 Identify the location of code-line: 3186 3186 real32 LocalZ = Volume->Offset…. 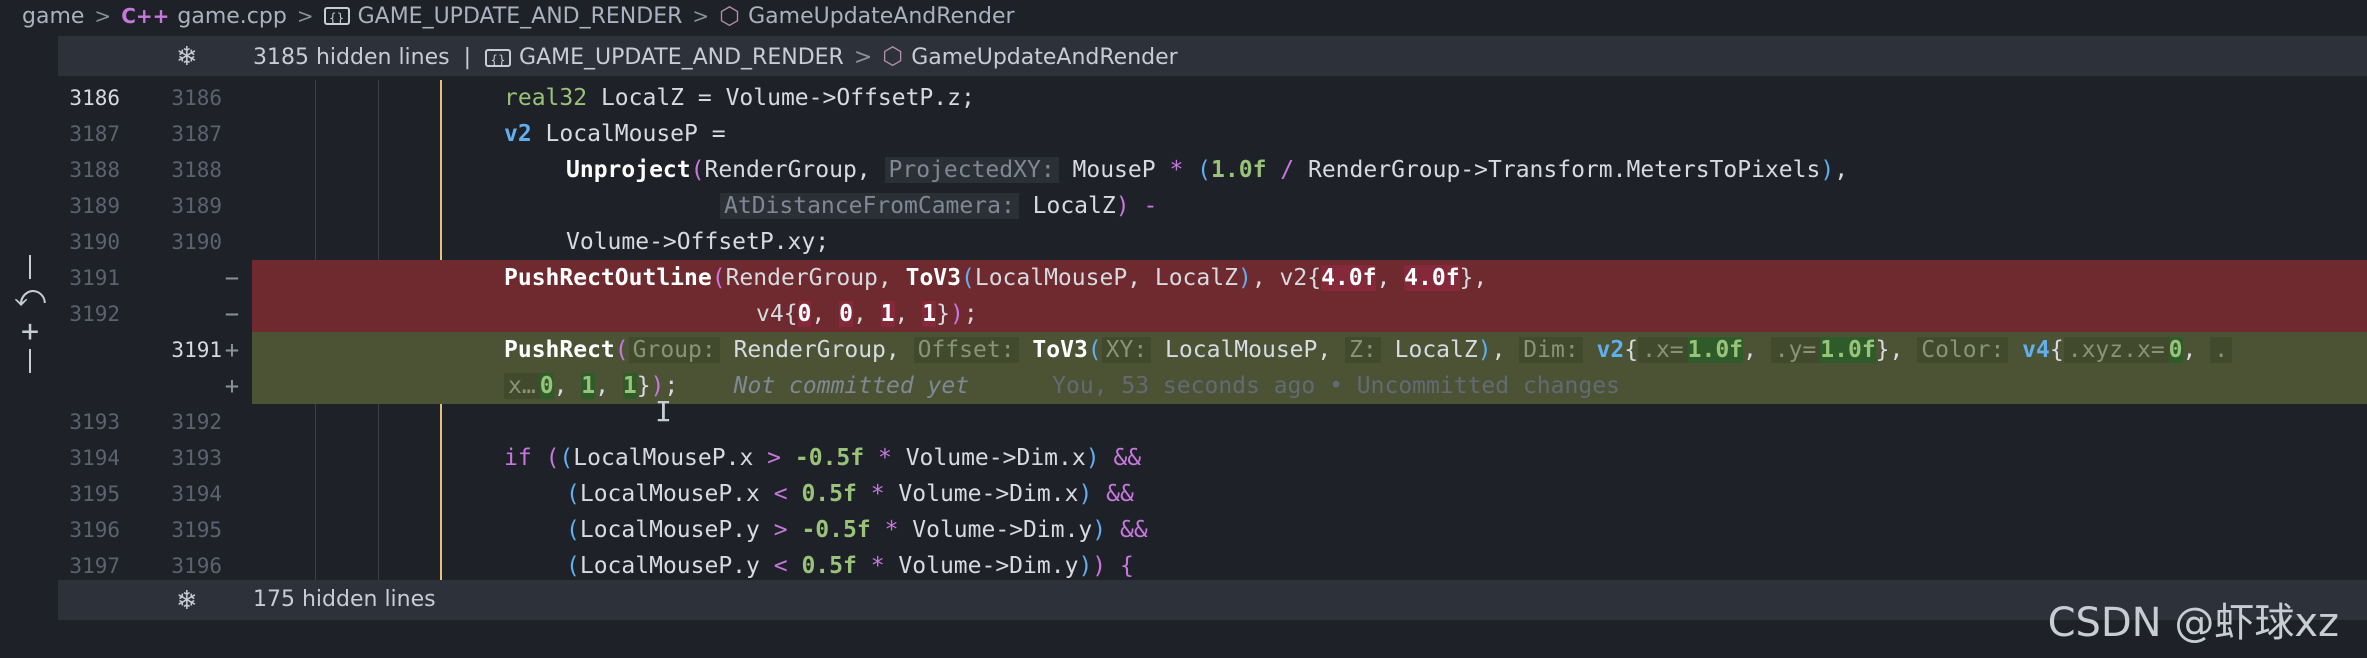
(1183, 98).